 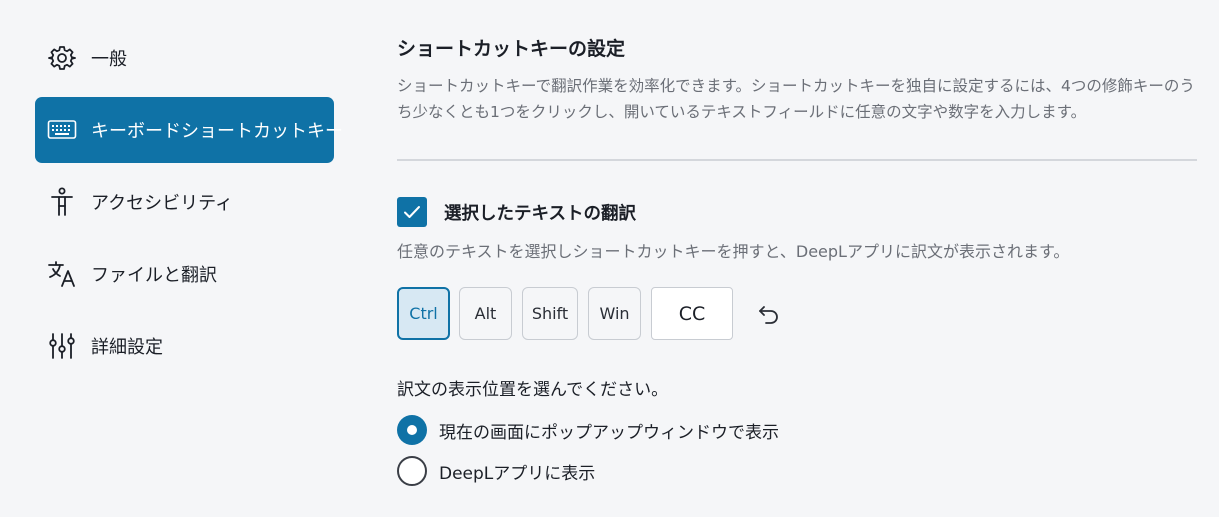 What do you see at coordinates (533, 390) in the screenshot?
I see `display-position-label: 訳文の表示位置を選んでください。` at bounding box center [533, 390].